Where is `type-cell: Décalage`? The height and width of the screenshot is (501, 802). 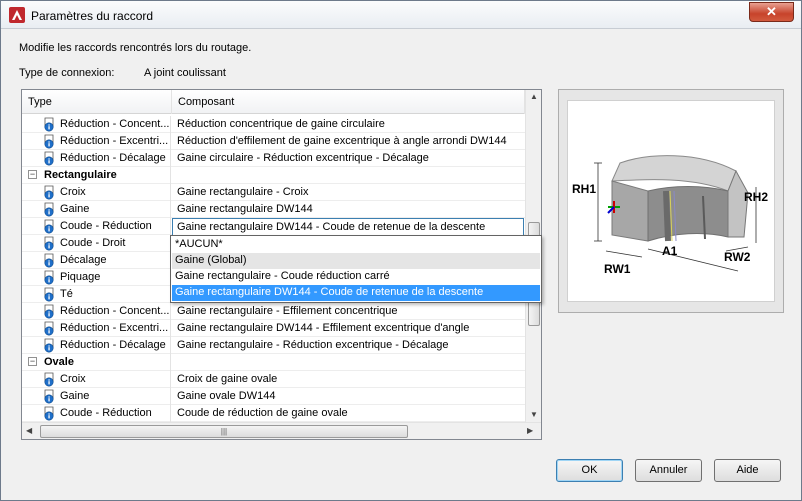 type-cell: Décalage is located at coordinates (96, 260).